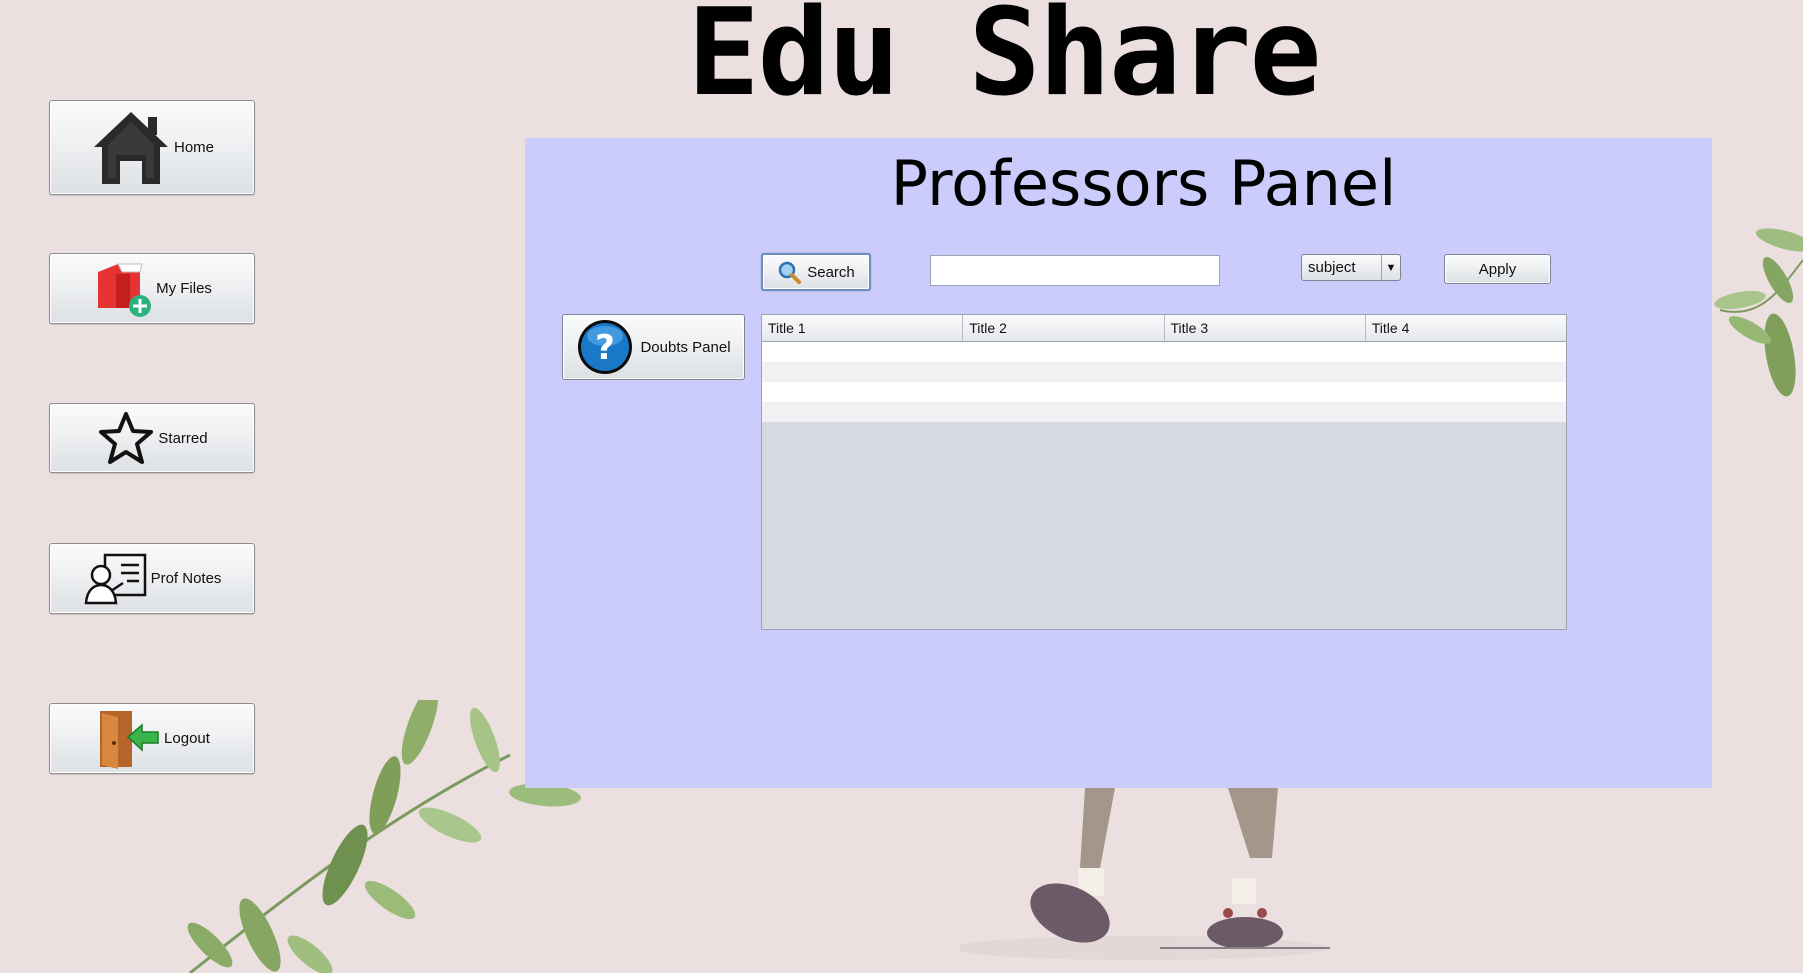 The width and height of the screenshot is (1803, 973). What do you see at coordinates (1164, 472) in the screenshot?
I see `files-table: Title 1 Title 2 Title 3 Title 4` at bounding box center [1164, 472].